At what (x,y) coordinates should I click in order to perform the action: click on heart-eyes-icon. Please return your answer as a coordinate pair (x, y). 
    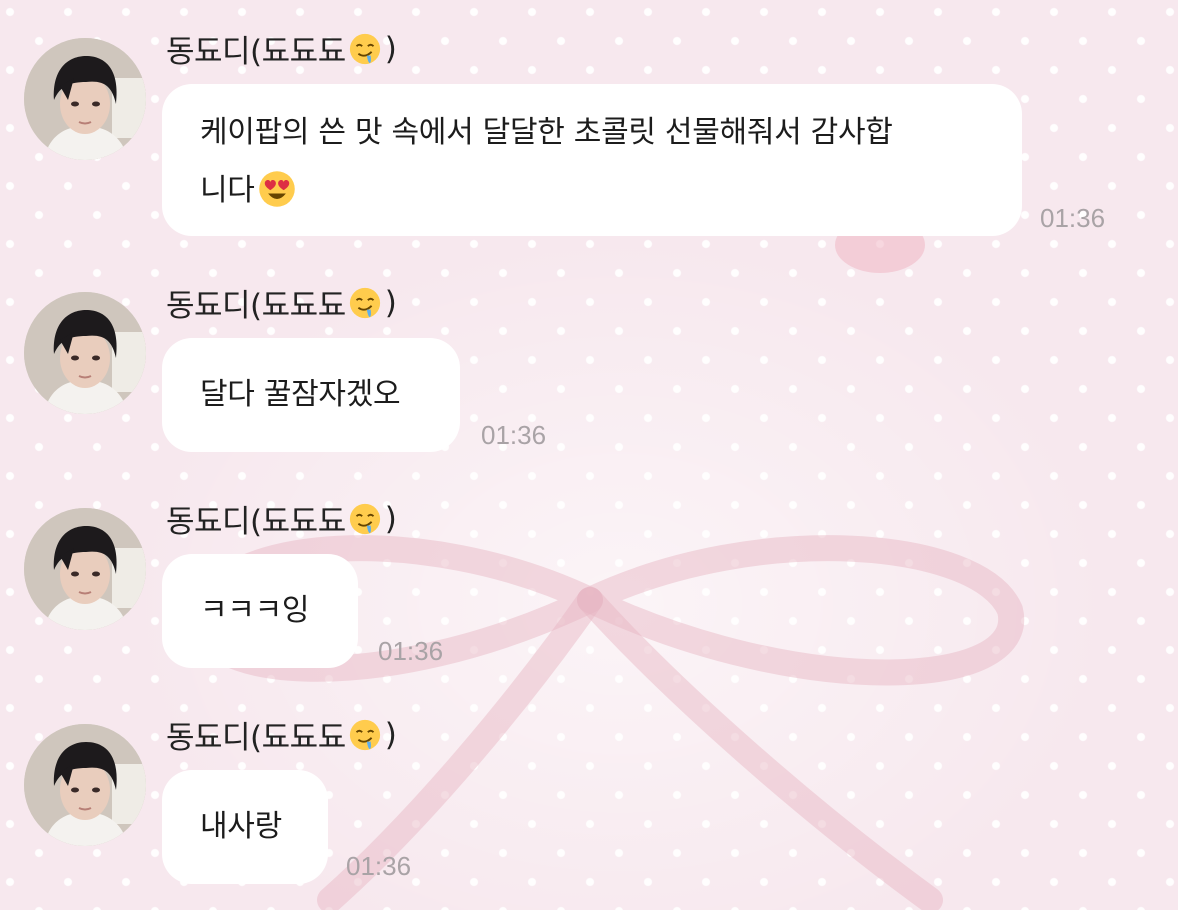
    Looking at the image, I should click on (276, 189).